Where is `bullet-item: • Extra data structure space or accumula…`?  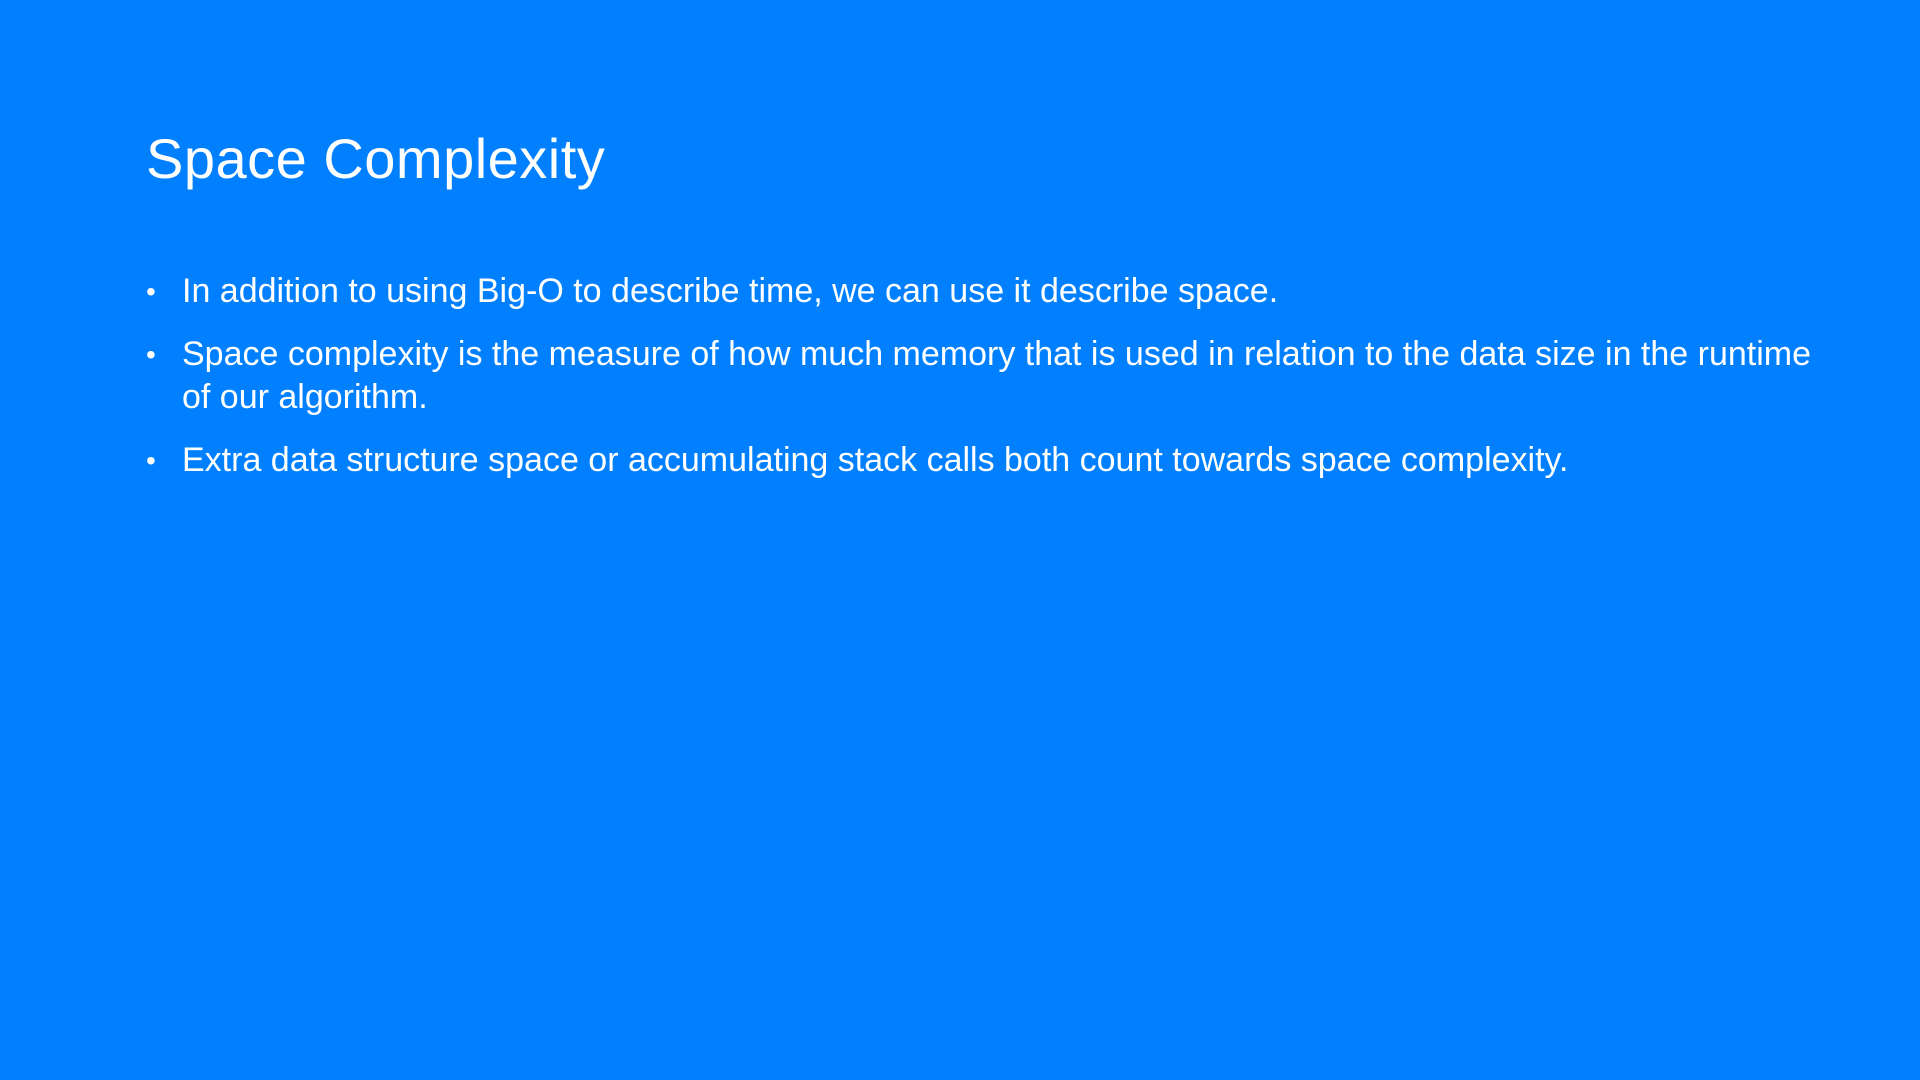 bullet-item: • Extra data structure space or accumula… is located at coordinates (986, 460).